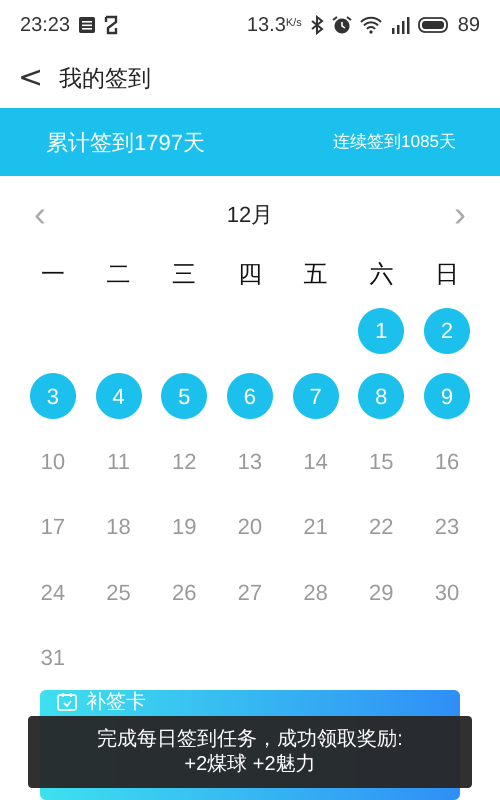 The height and width of the screenshot is (800, 500). What do you see at coordinates (381, 527) in the screenshot?
I see `calendar-day: 22` at bounding box center [381, 527].